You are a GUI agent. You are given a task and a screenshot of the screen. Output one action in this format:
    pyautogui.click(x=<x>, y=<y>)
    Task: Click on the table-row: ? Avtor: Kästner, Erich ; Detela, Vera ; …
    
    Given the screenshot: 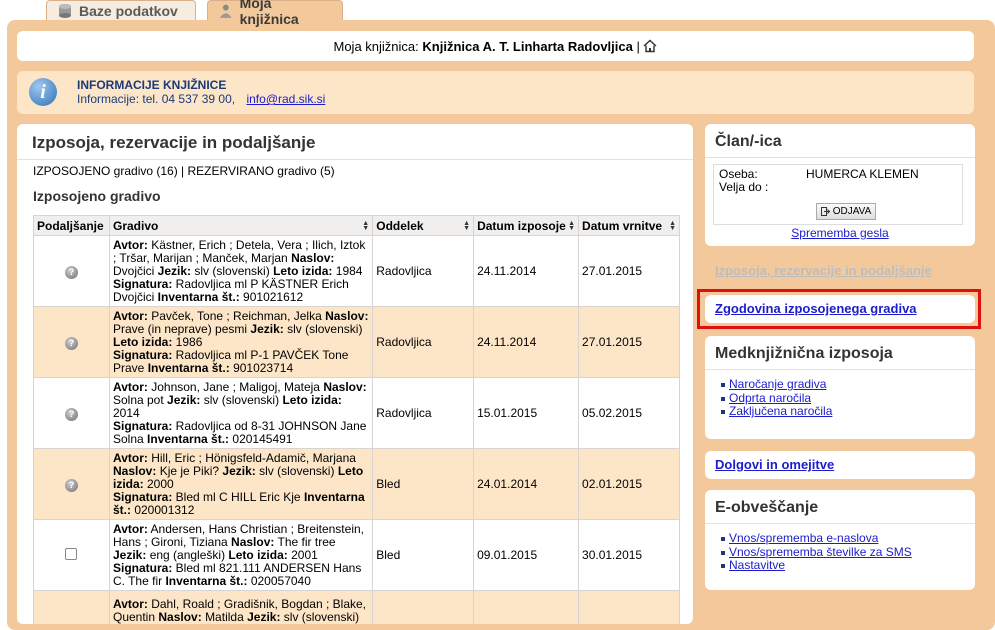 What is the action you would take?
    pyautogui.click(x=356, y=271)
    